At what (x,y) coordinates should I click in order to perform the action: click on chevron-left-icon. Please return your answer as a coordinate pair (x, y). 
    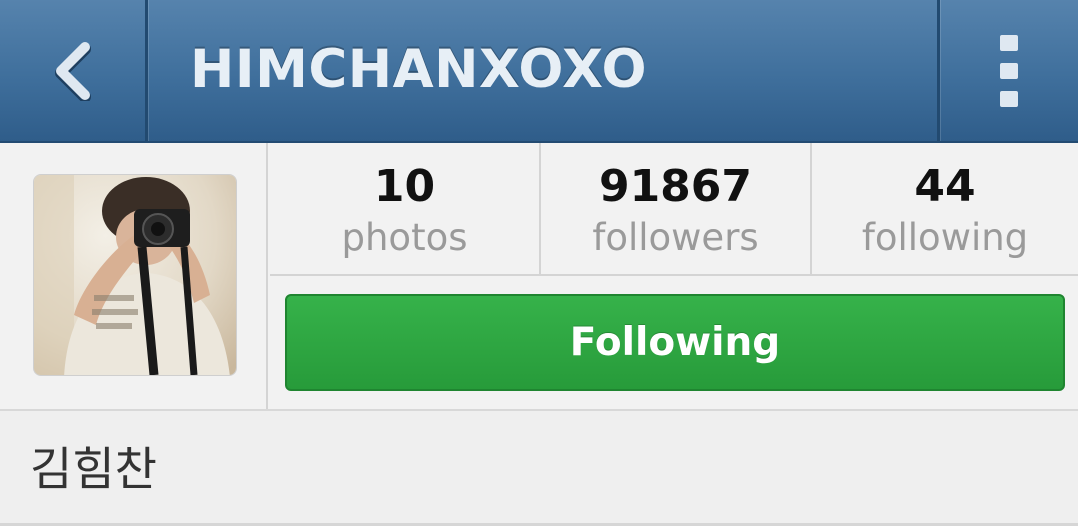
    Looking at the image, I should click on (72, 71).